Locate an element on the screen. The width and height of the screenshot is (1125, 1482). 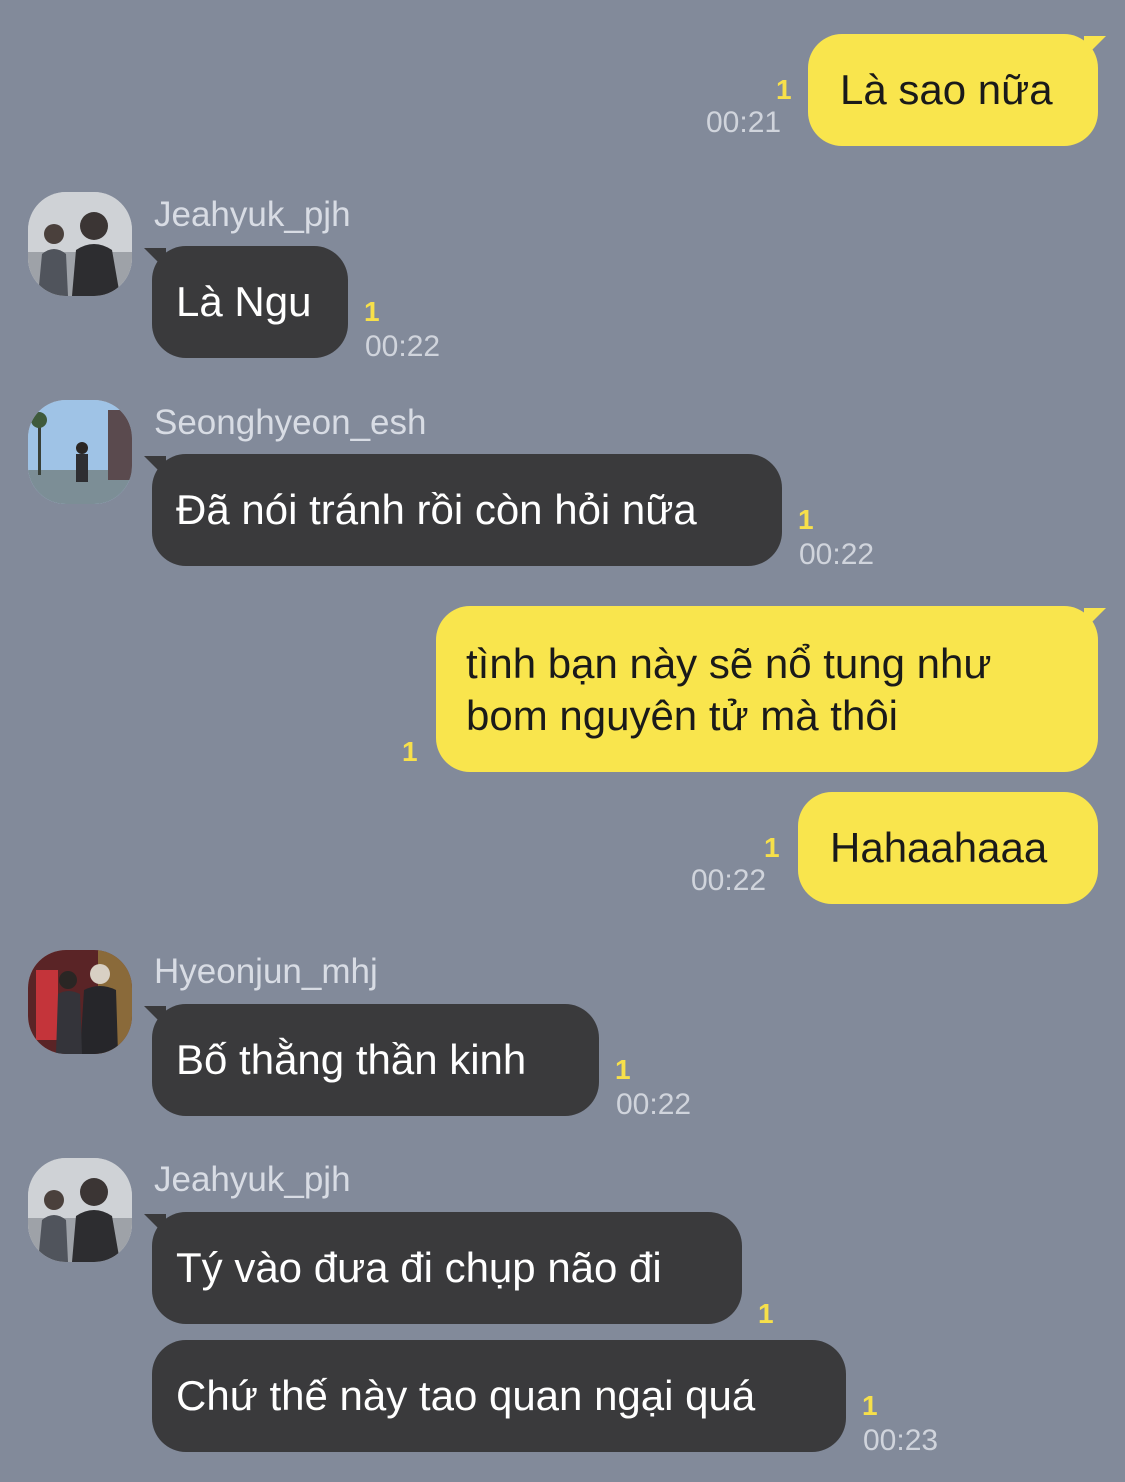
avatar-seonghyeon is located at coordinates (80, 452).